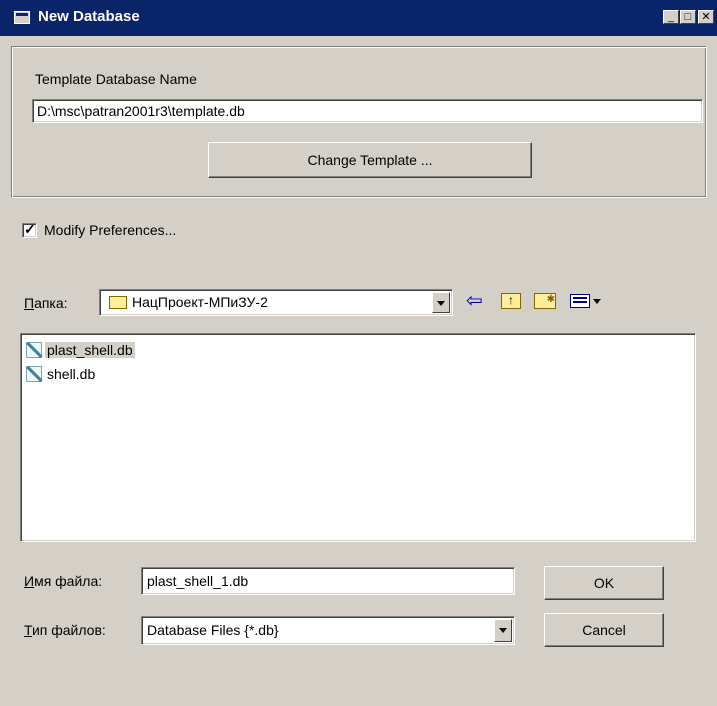 The image size is (717, 706). What do you see at coordinates (597, 301) in the screenshot?
I see `view-dropdown-icon` at bounding box center [597, 301].